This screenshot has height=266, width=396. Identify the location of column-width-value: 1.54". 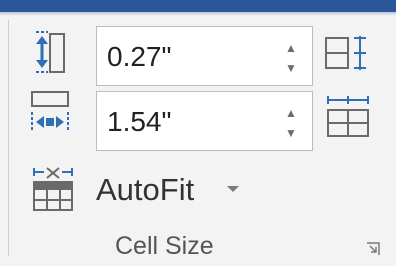
(139, 122).